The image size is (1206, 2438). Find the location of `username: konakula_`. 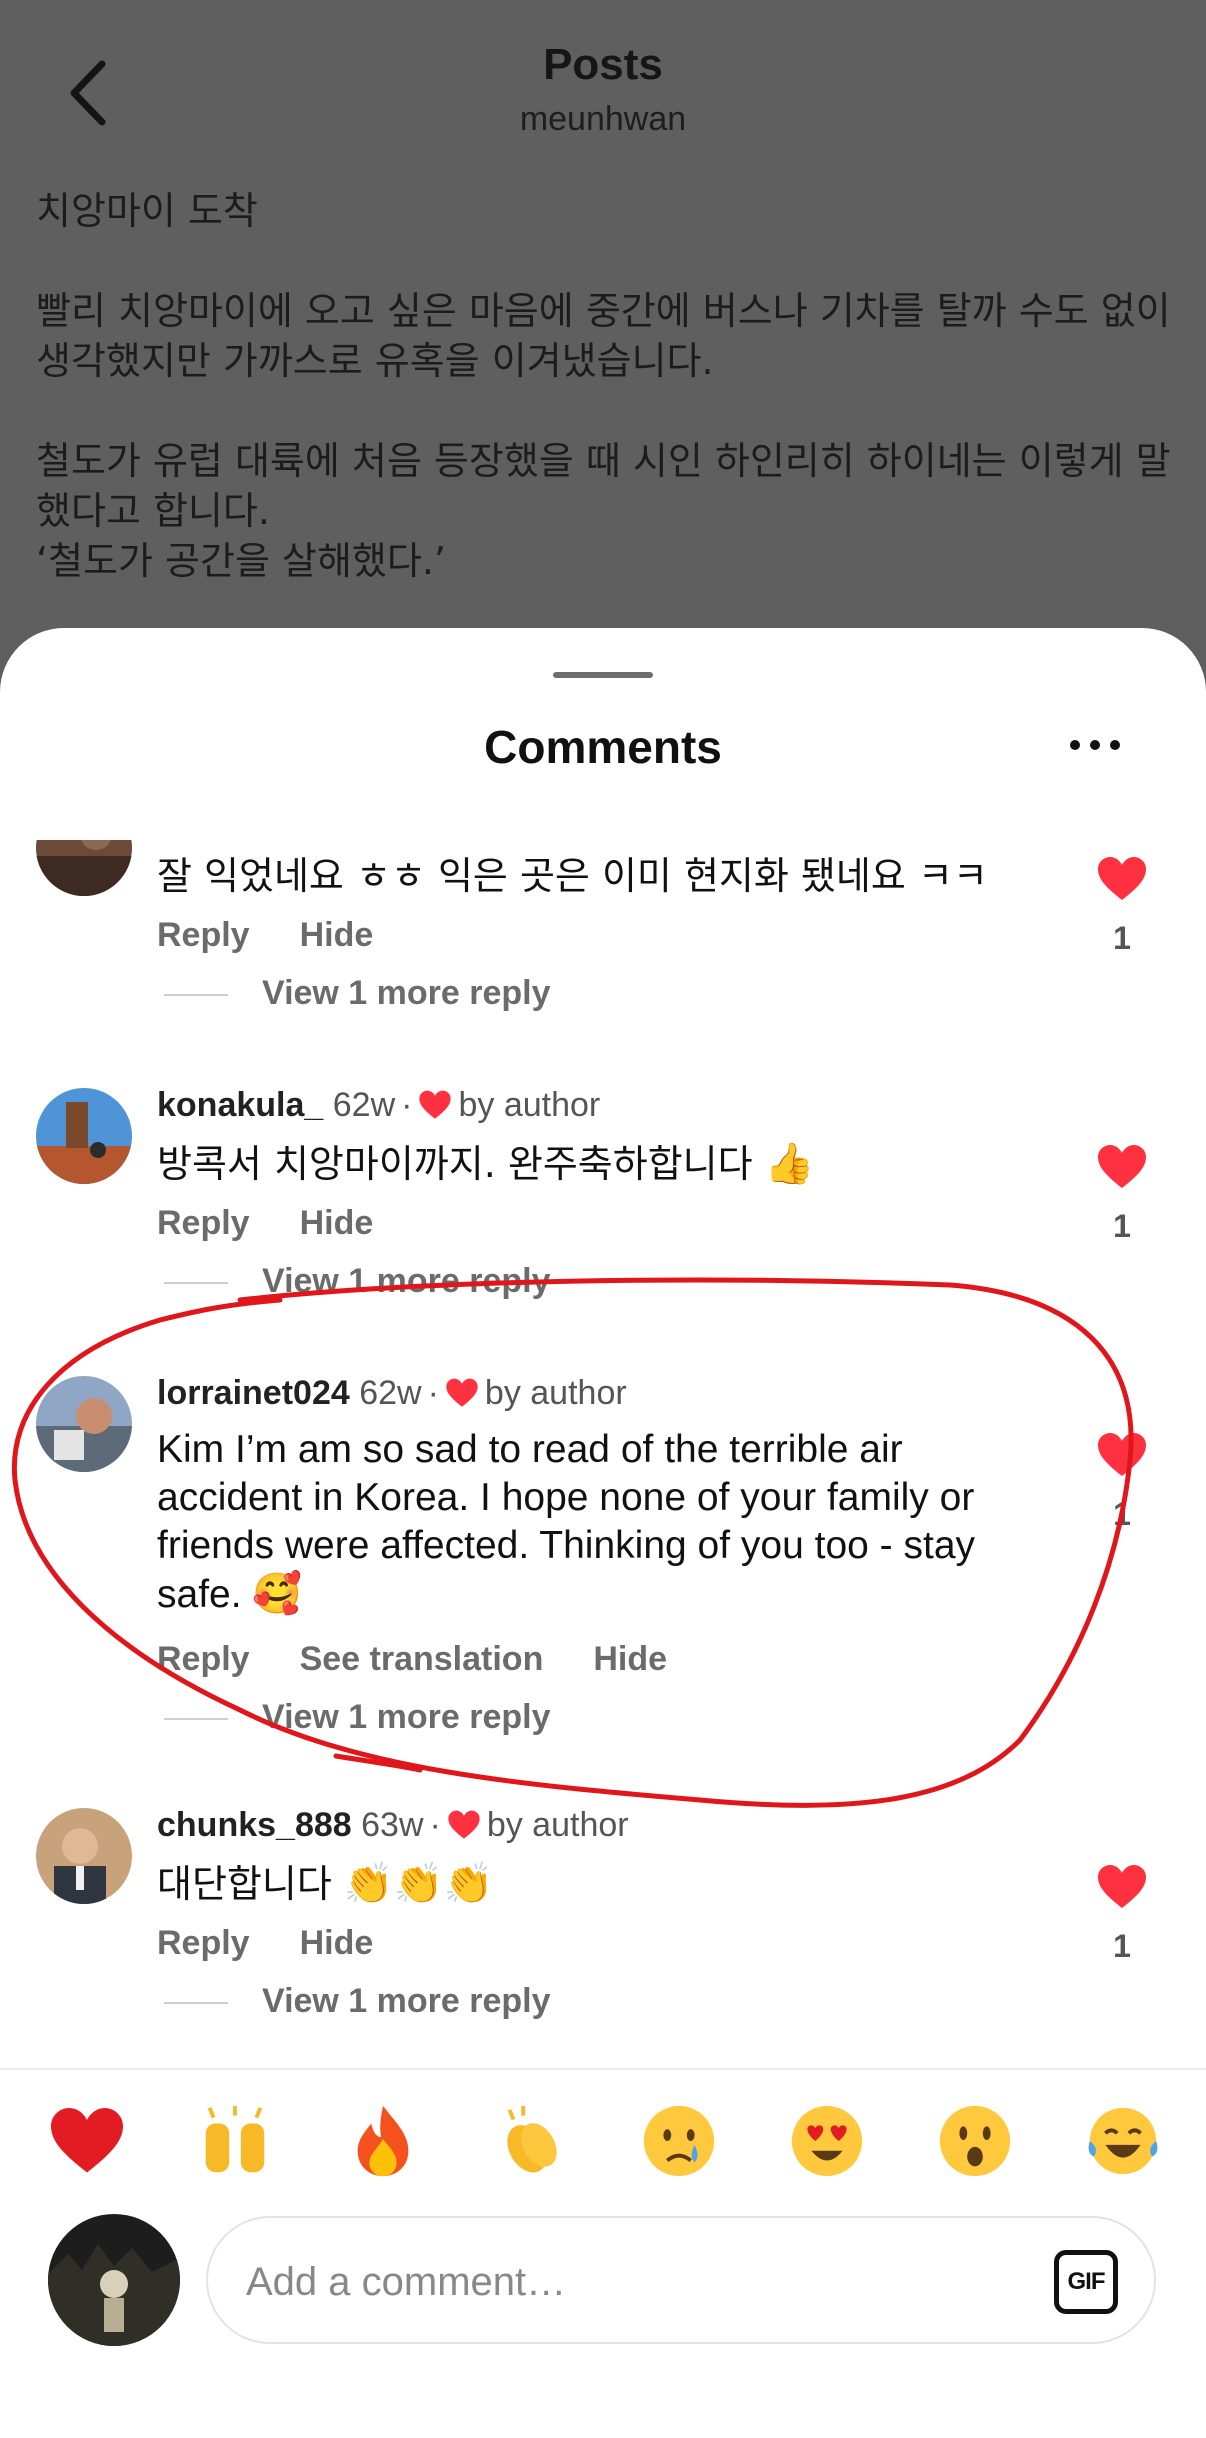

username: konakula_ is located at coordinates (240, 1105).